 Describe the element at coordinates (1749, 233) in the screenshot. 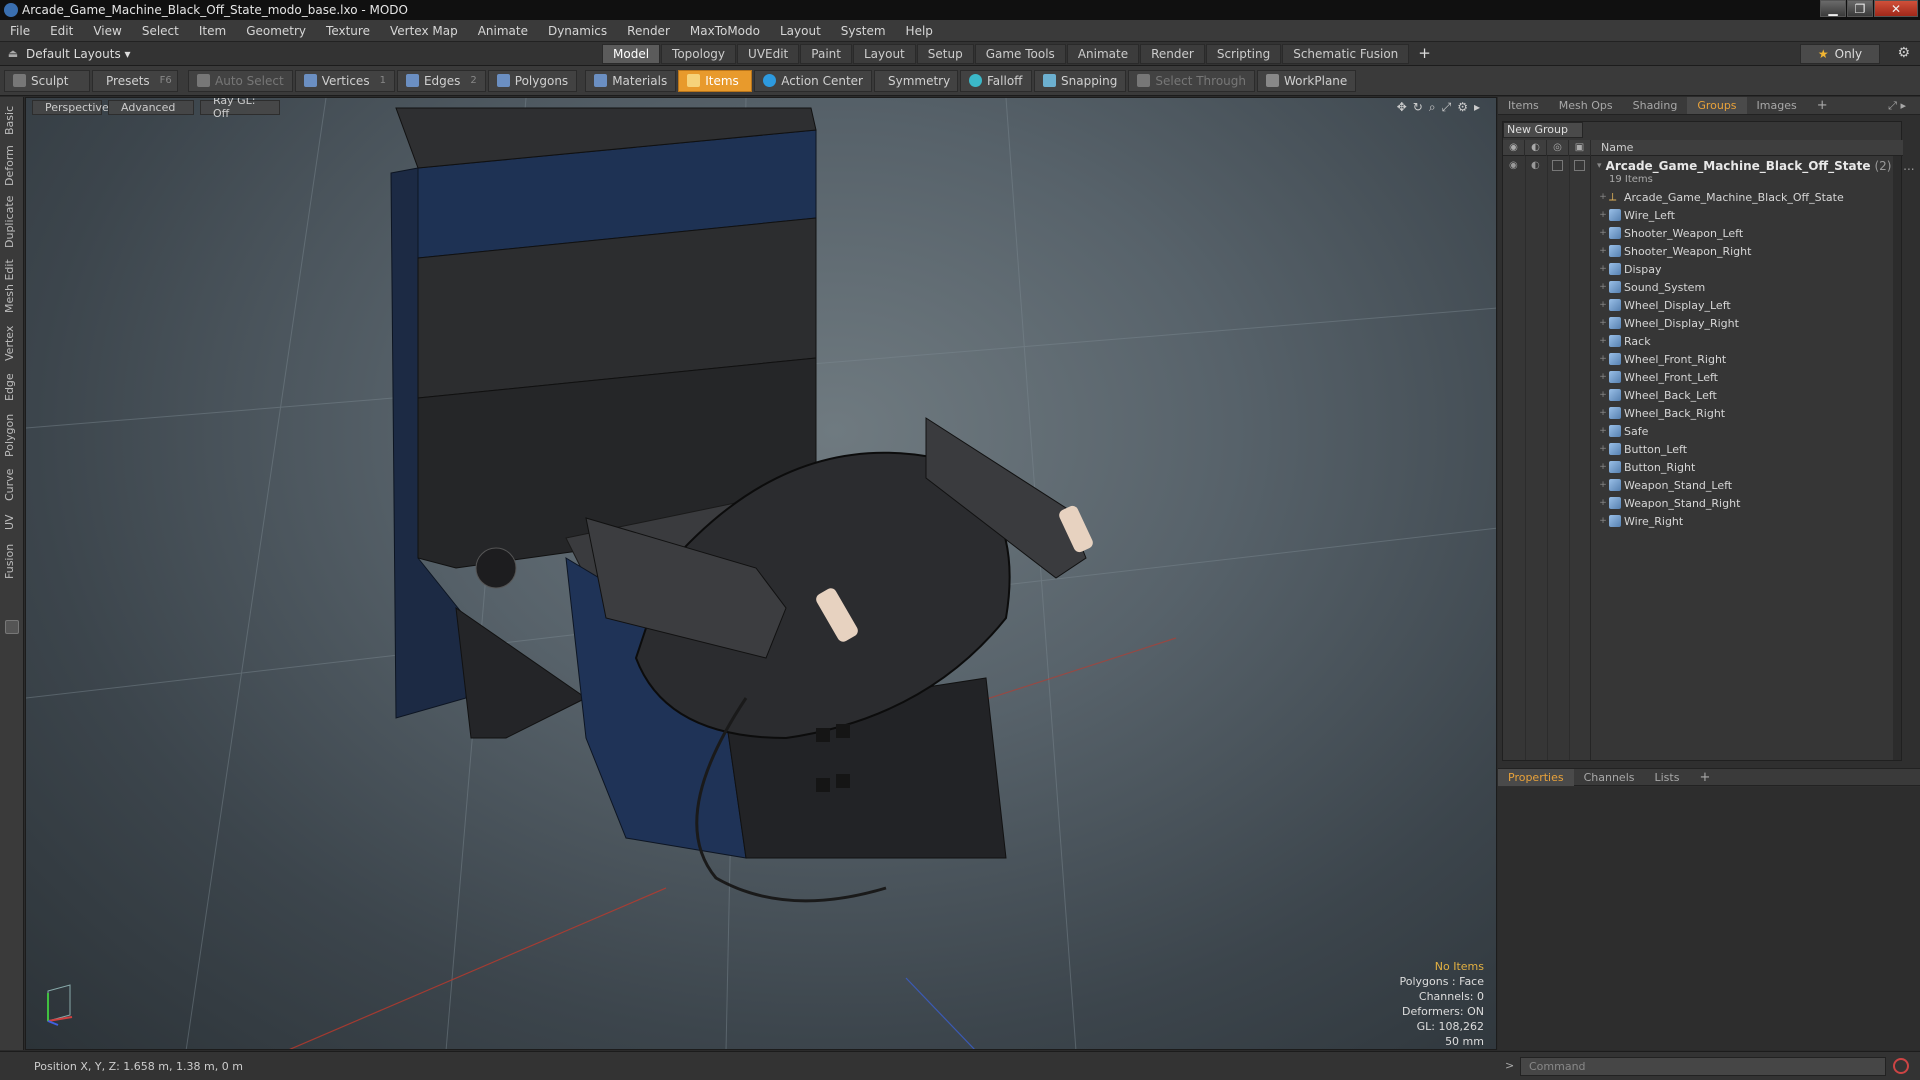

I see `group-item-row: + Shooter_Weapon_Left` at that location.